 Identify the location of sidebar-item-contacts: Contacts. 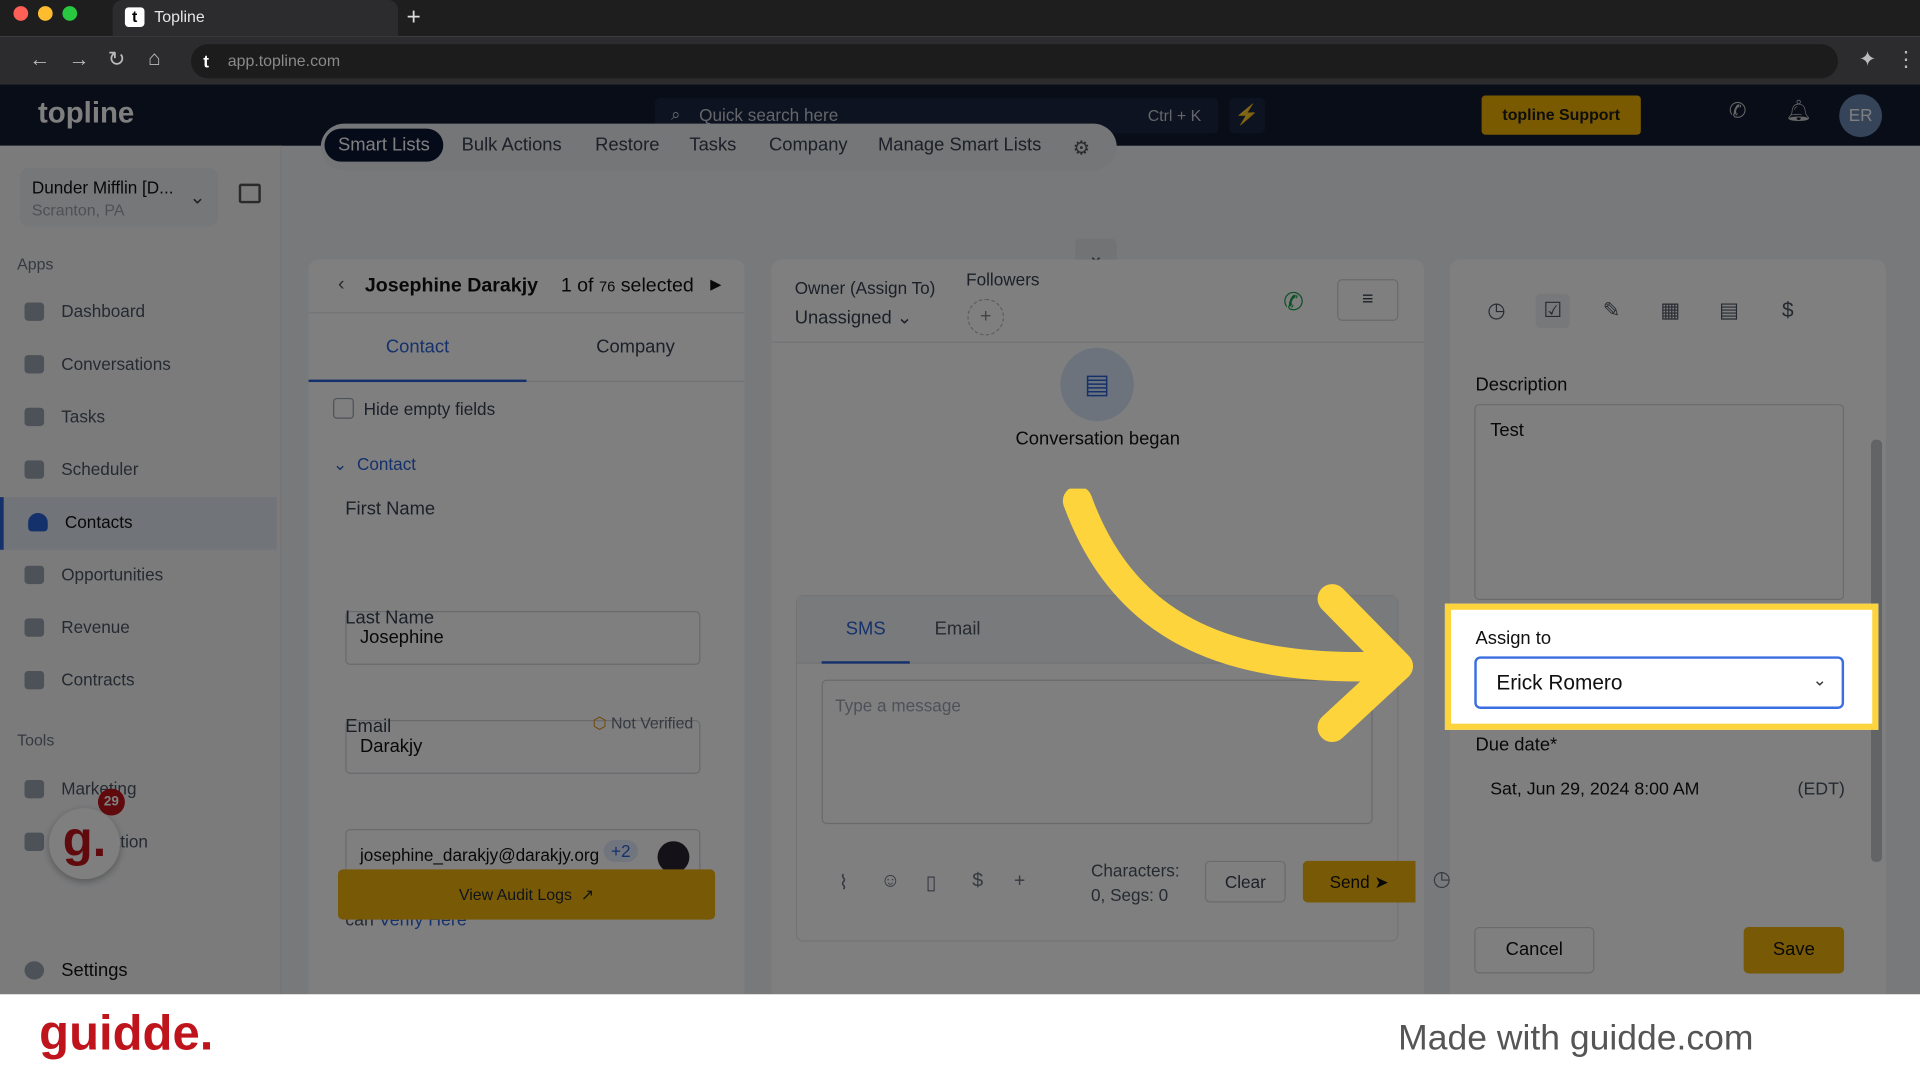
(138, 523).